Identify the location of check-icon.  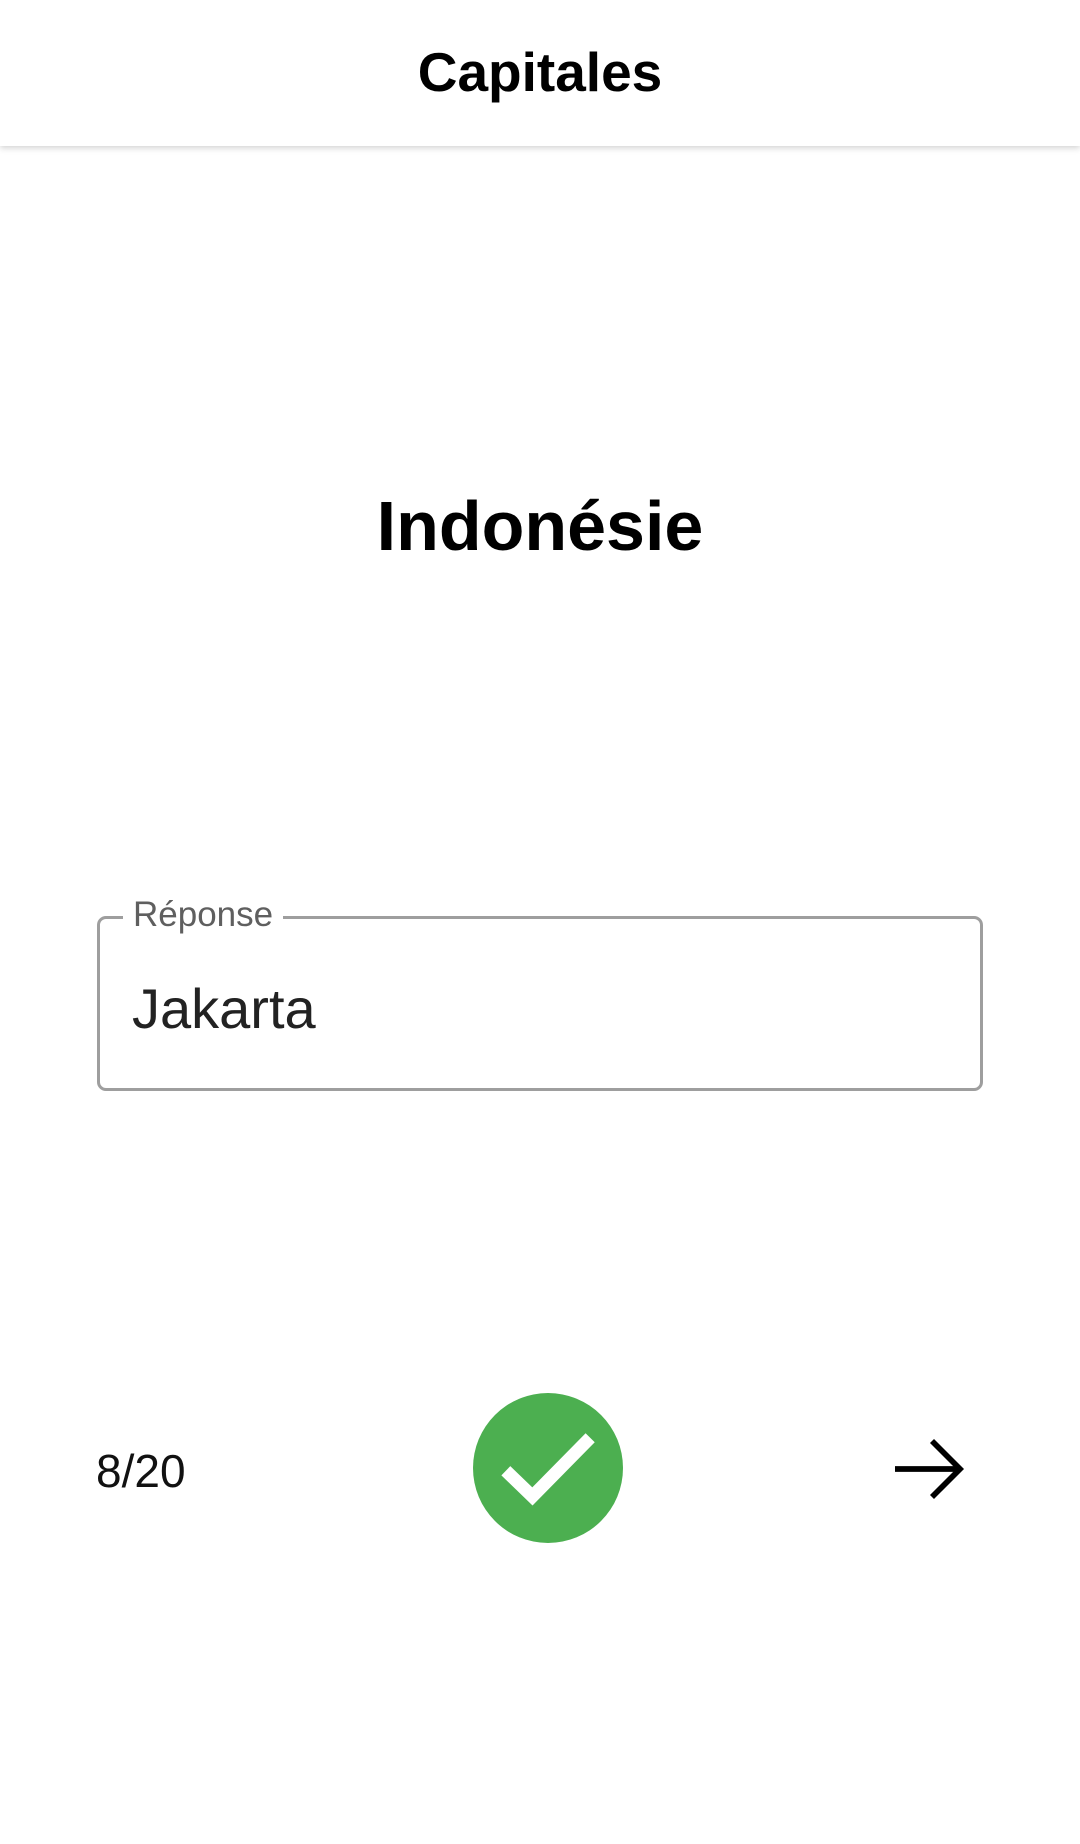
(548, 1469).